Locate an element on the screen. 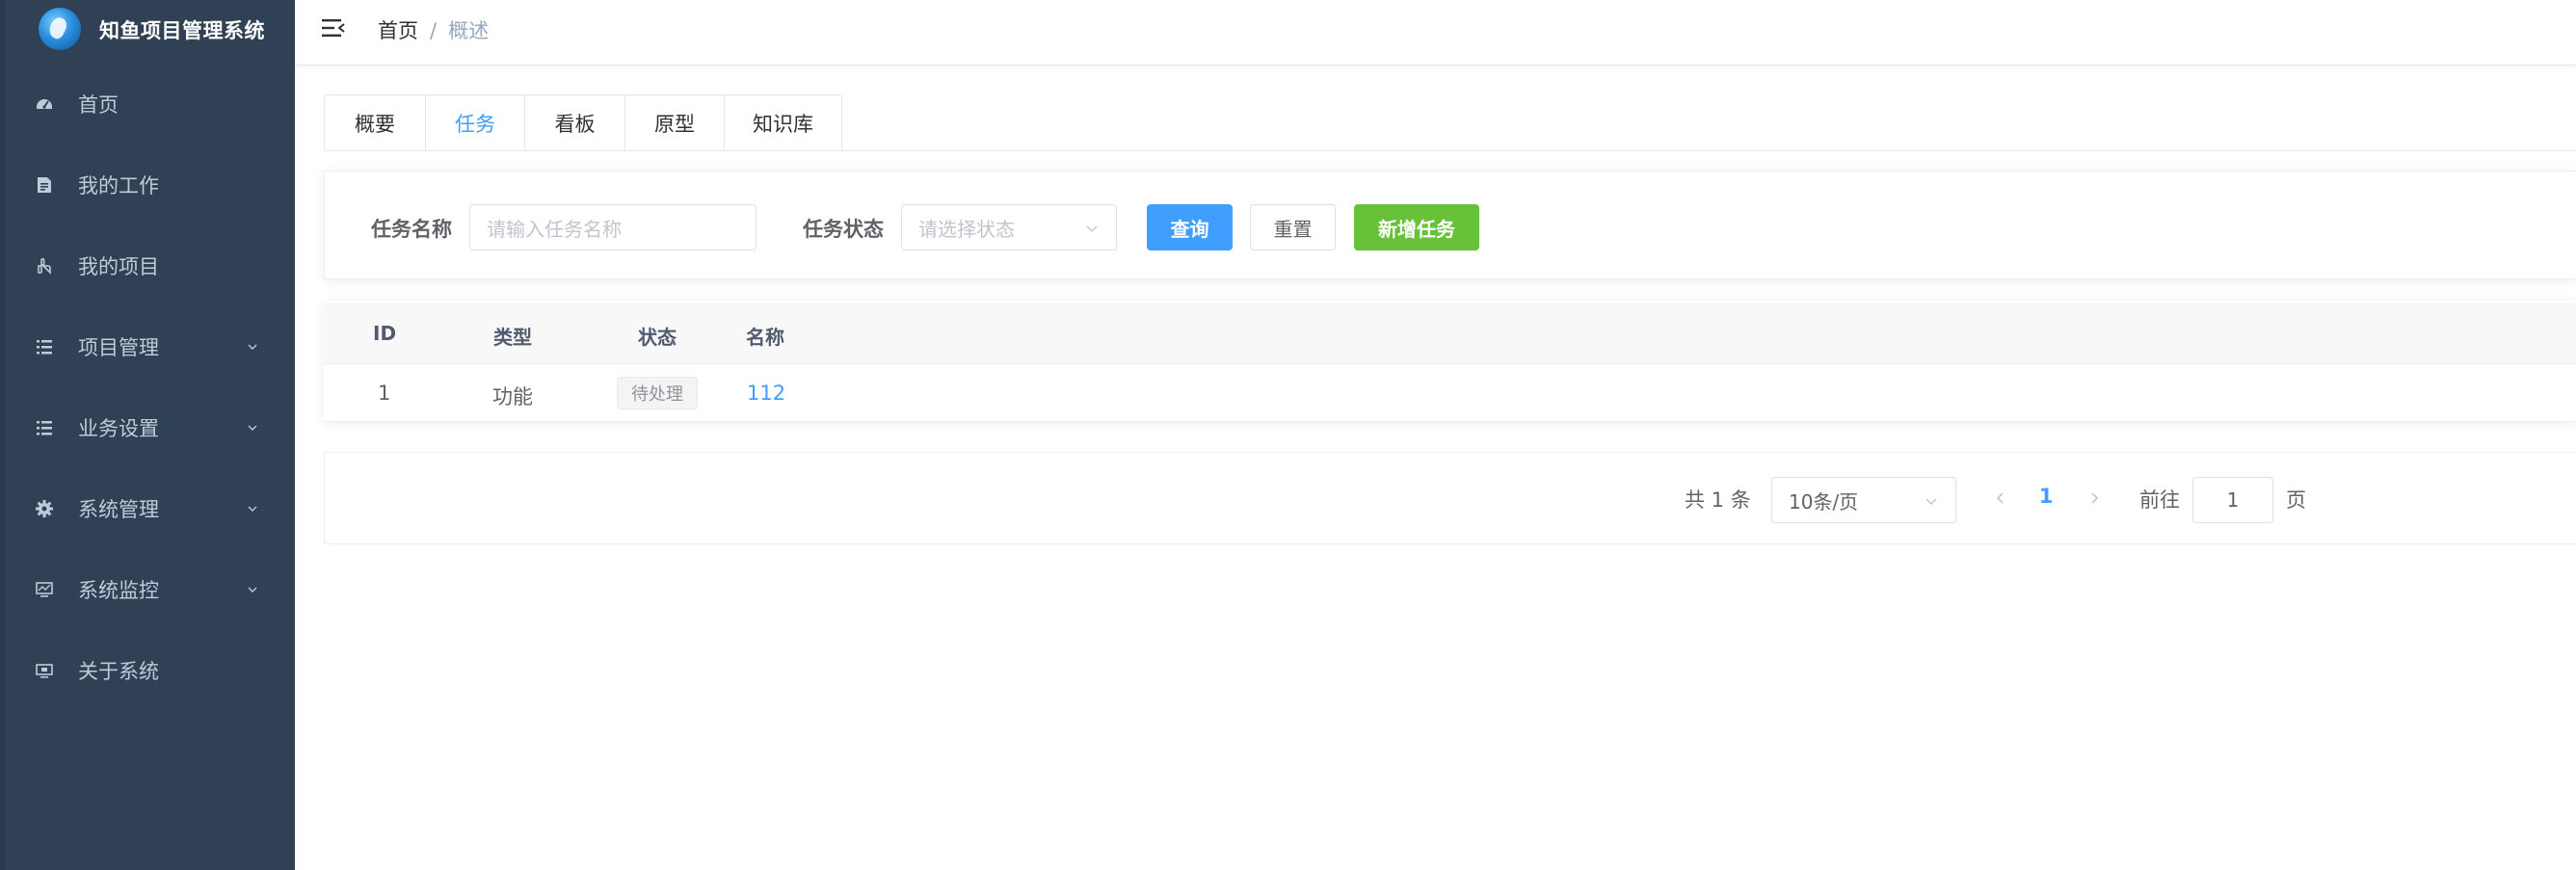 The image size is (2576, 870). sidebar-item-project-management: 项目管理 is located at coordinates (150, 346).